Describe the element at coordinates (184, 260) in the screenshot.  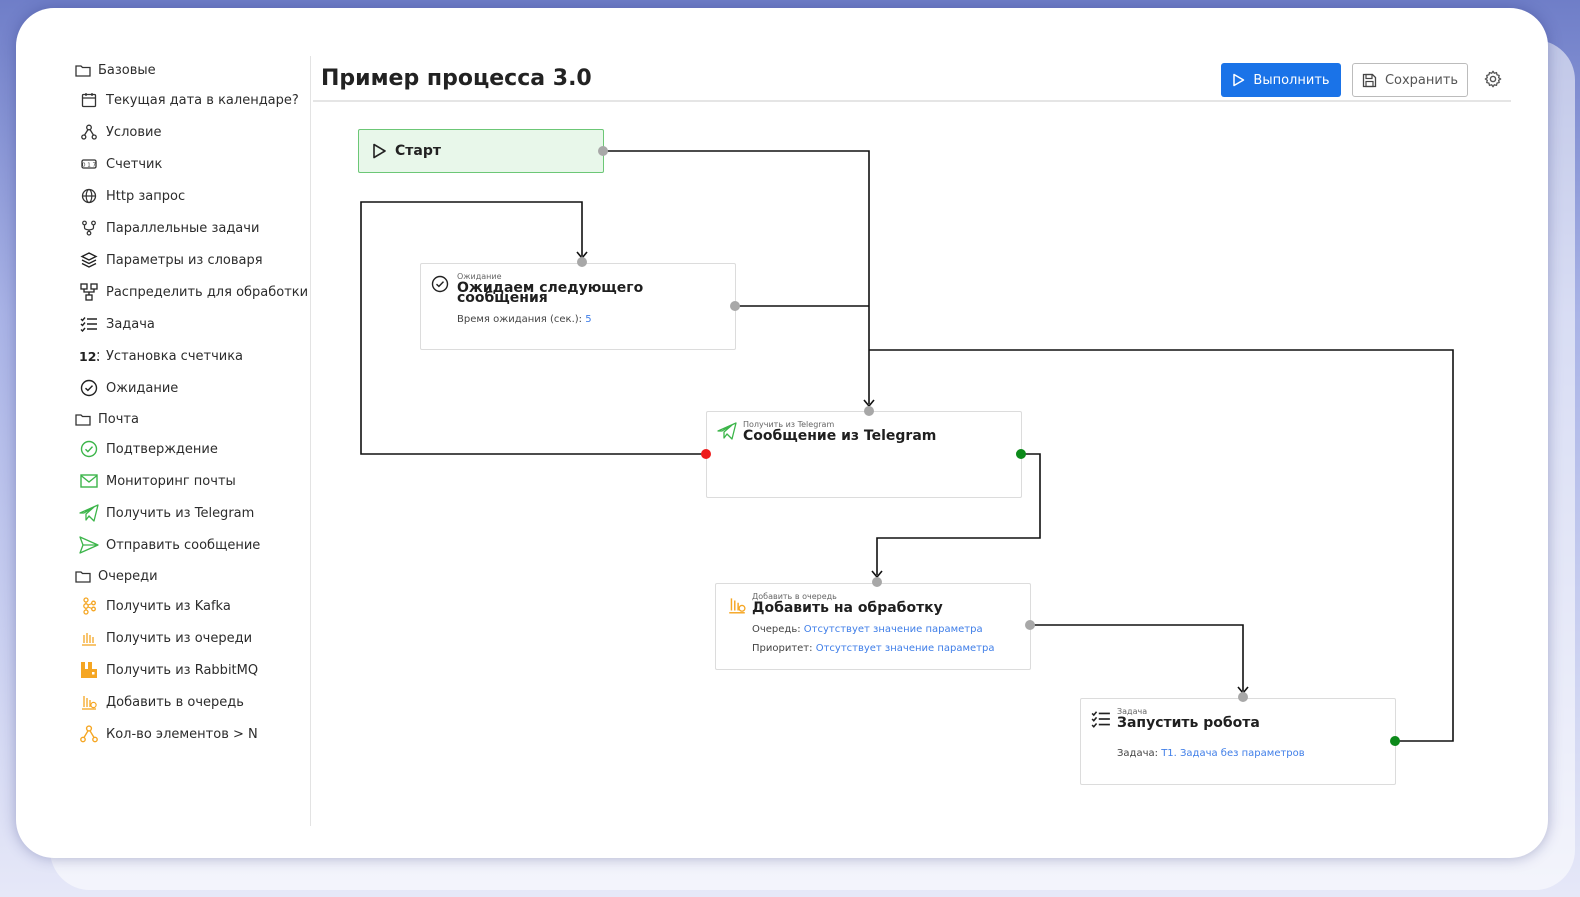
I see `sidebar-item-label: Параметры из словаря` at that location.